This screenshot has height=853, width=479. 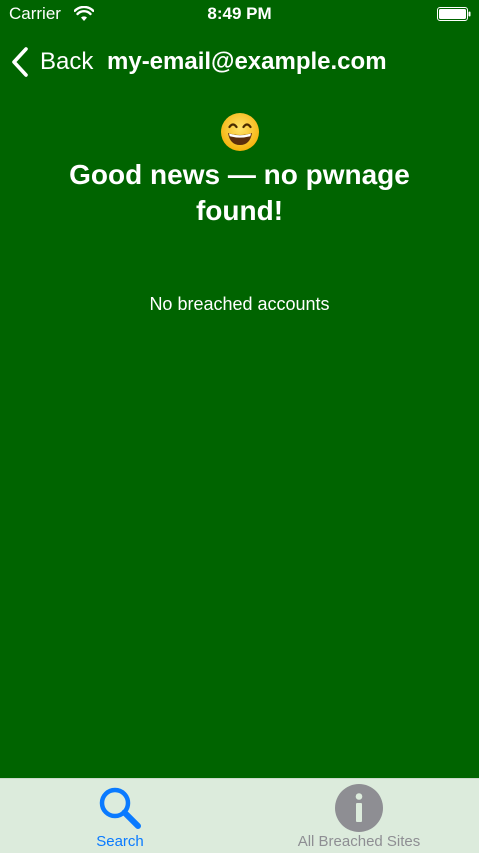 What do you see at coordinates (359, 808) in the screenshot?
I see `info-icon` at bounding box center [359, 808].